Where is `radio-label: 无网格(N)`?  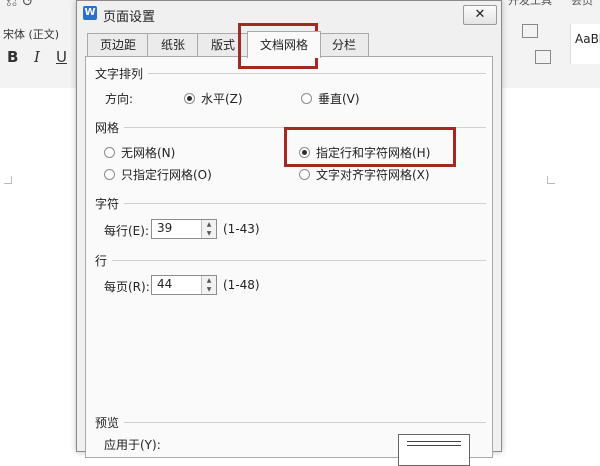 radio-label: 无网格(N) is located at coordinates (148, 152).